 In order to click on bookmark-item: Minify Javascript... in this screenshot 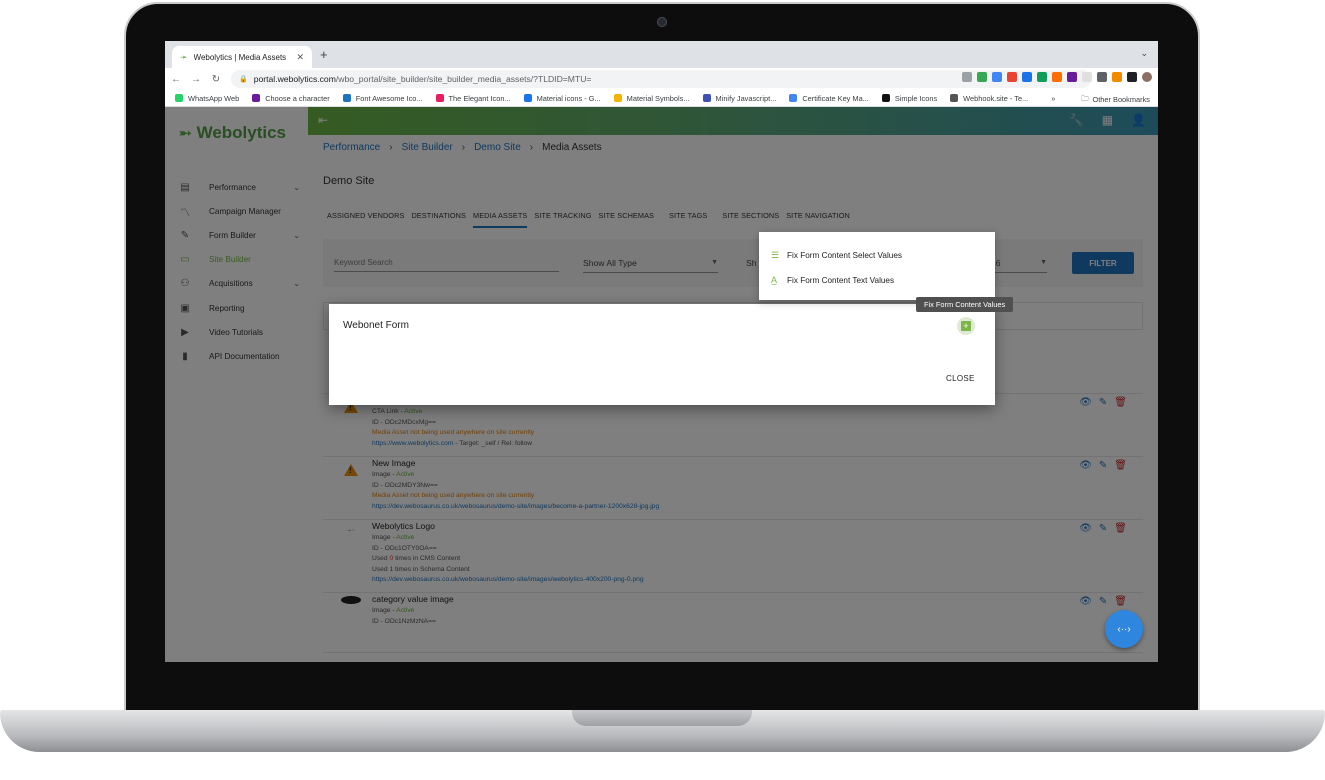, I will do `click(739, 98)`.